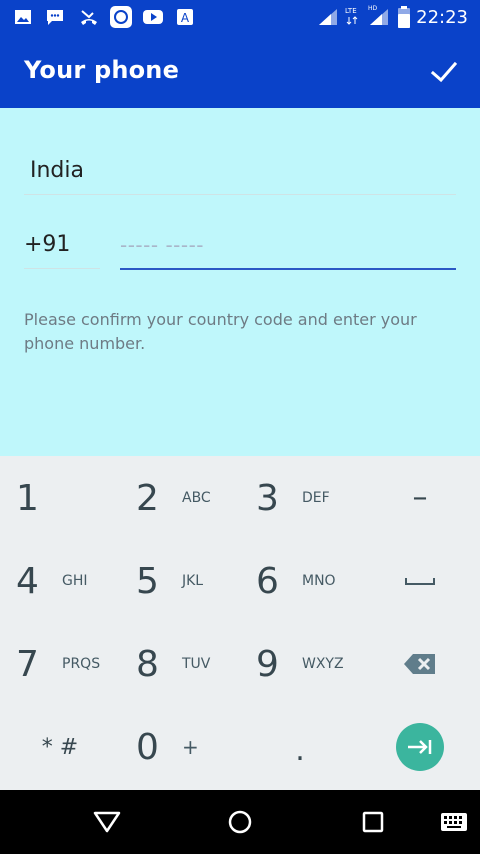 This screenshot has width=480, height=854. What do you see at coordinates (300, 750) in the screenshot?
I see `period-symbol: .` at bounding box center [300, 750].